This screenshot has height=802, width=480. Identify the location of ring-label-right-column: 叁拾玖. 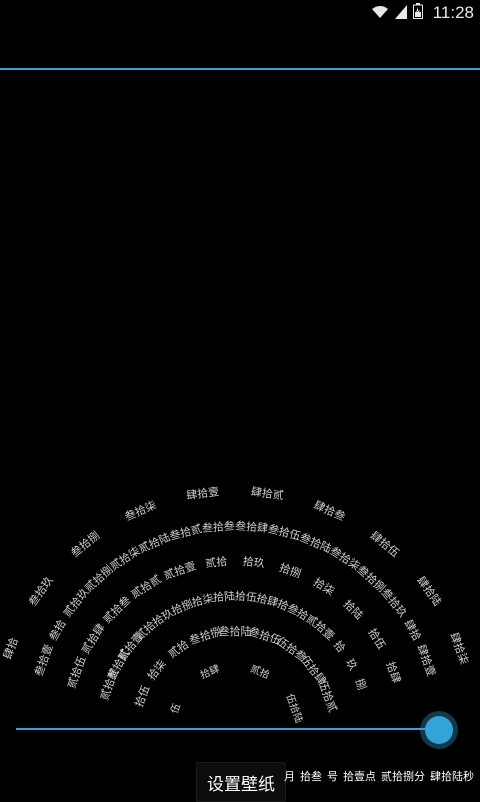
(40, 590).